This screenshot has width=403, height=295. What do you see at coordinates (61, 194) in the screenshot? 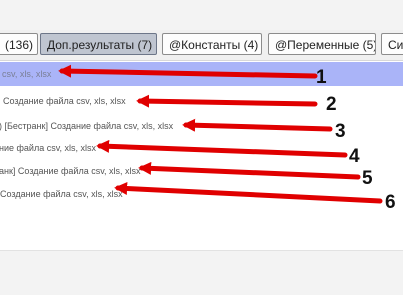
I see `list-item-text: Создание файла csv, xls, xlsx` at bounding box center [61, 194].